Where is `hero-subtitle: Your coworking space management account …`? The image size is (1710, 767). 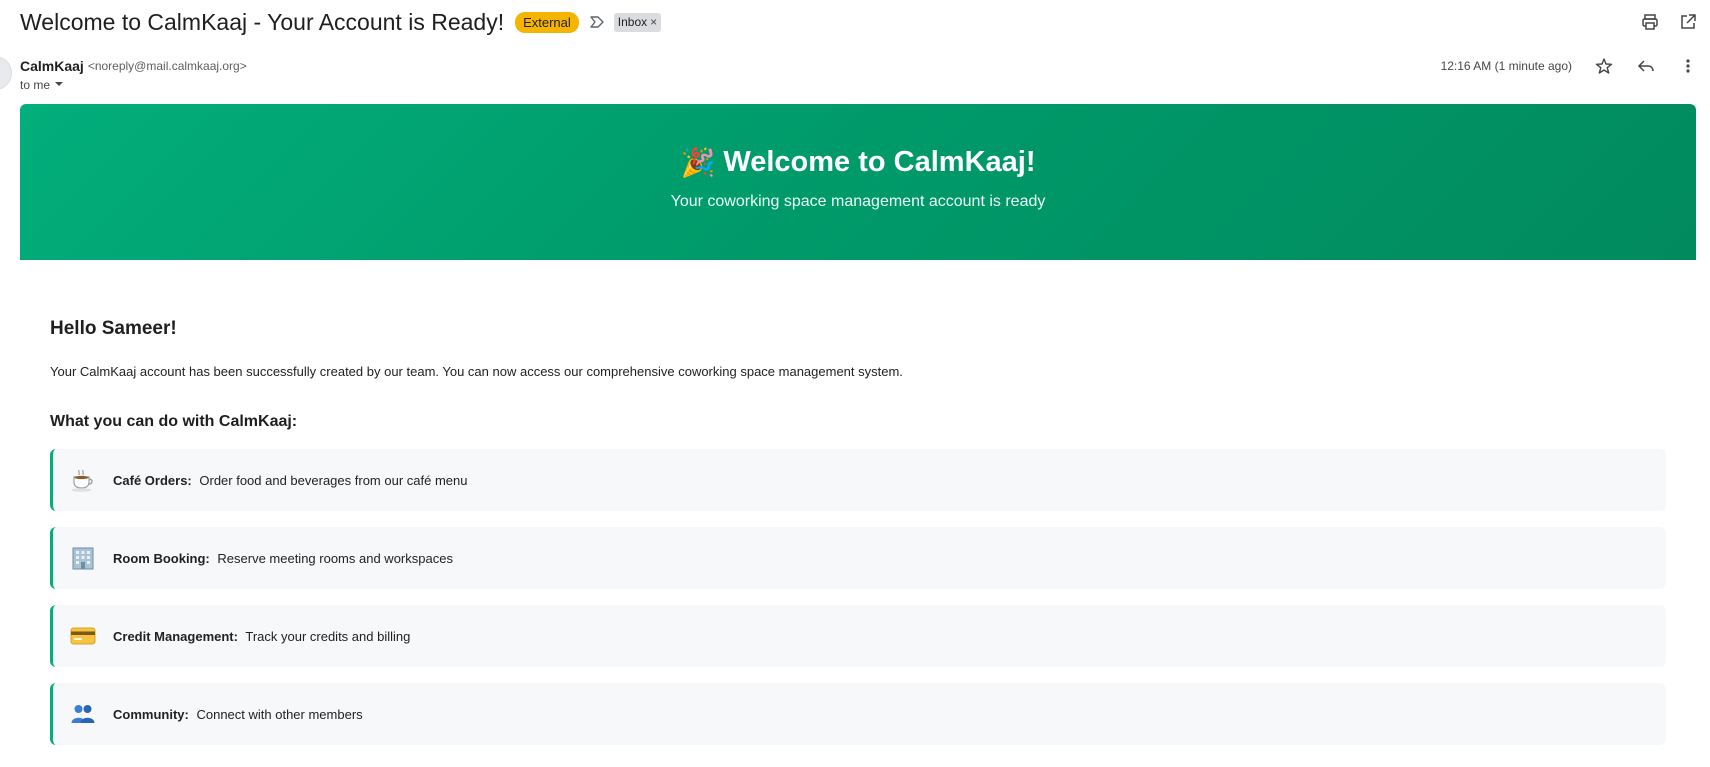
hero-subtitle: Your coworking space management account … is located at coordinates (858, 201).